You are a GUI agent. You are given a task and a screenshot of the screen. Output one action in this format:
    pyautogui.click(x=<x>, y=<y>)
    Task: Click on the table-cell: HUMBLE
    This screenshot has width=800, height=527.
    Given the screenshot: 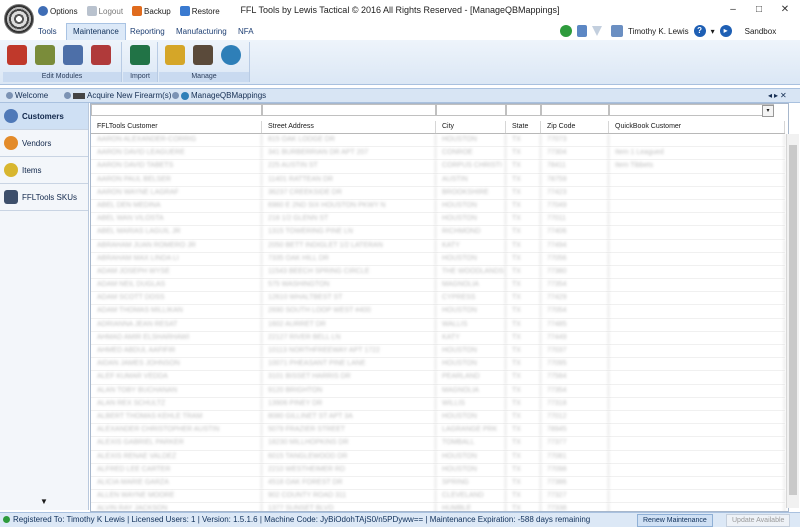 What is the action you would take?
    pyautogui.click(x=471, y=507)
    